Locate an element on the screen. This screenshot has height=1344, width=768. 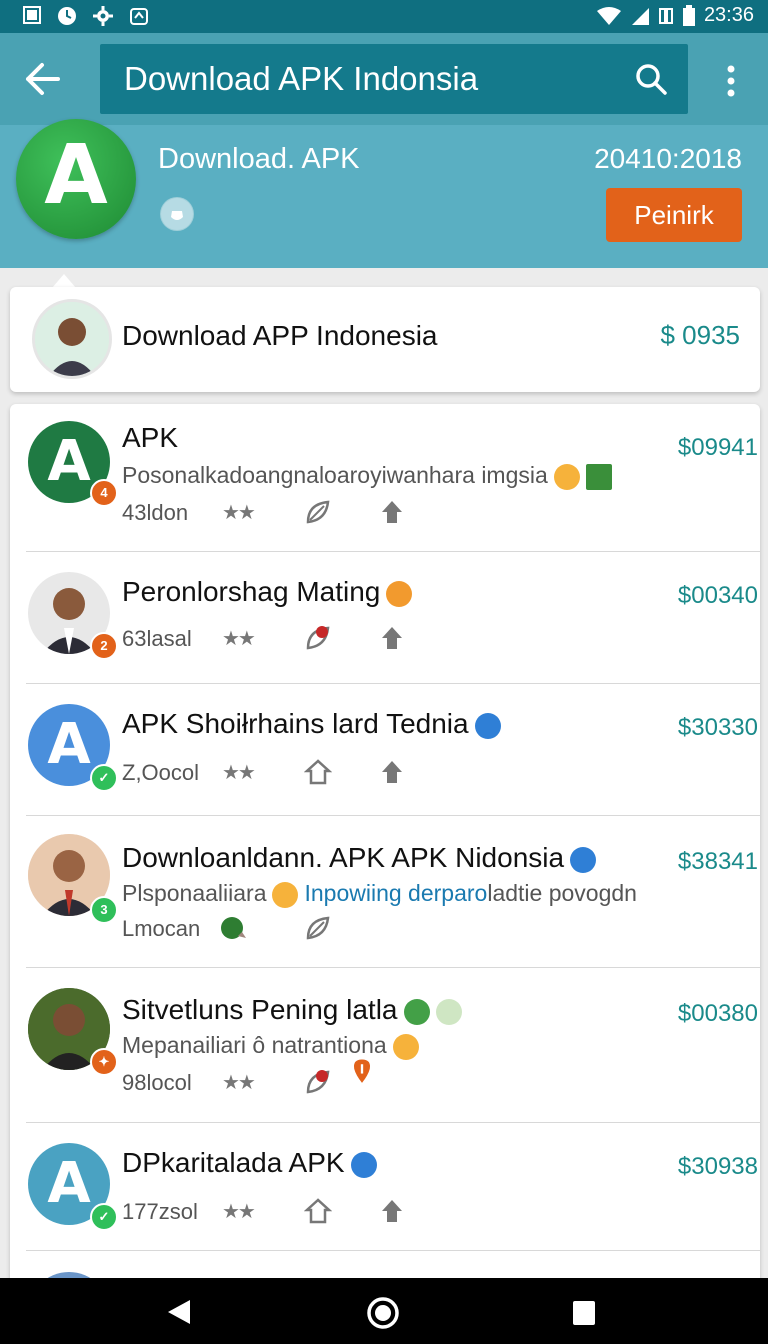
list-item-title: Peronlorshag Mating is located at coordinates (267, 592).